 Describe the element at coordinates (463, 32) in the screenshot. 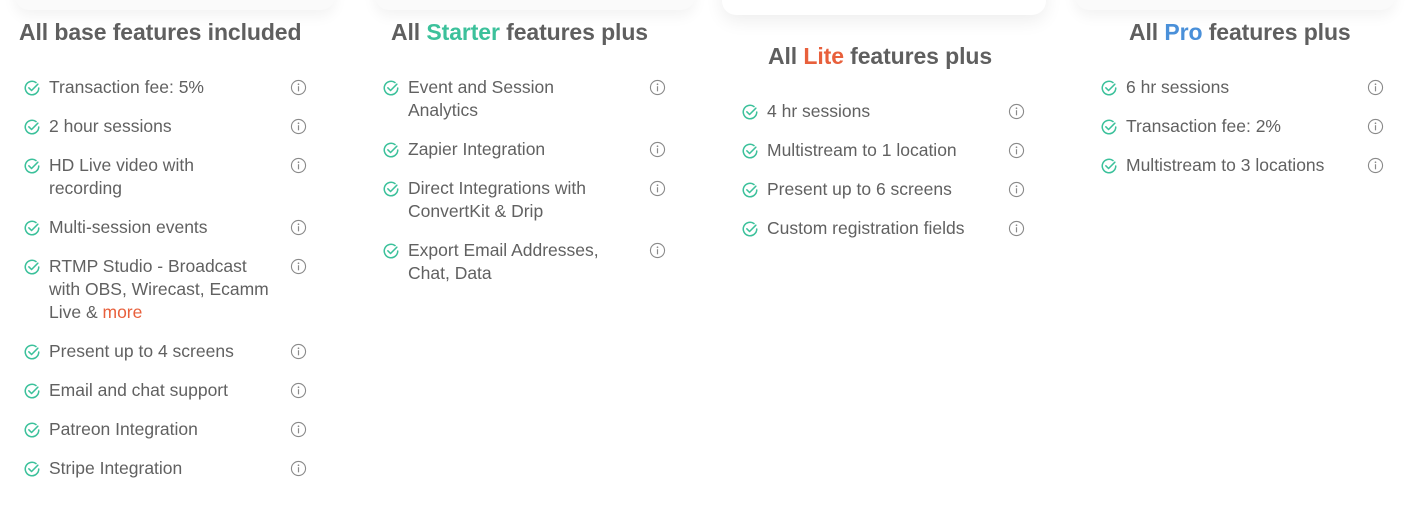

I see `plan-name-starter: Starter` at that location.